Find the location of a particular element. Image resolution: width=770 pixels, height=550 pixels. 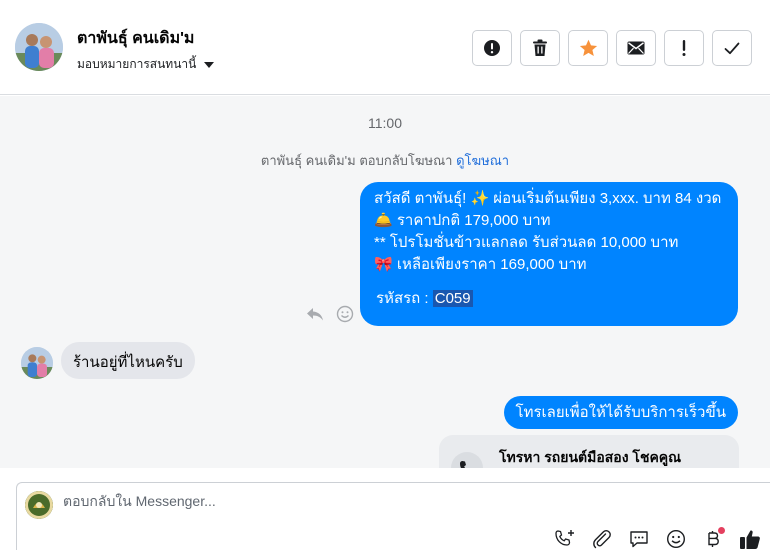

saved-replies-button is located at coordinates (639, 538).